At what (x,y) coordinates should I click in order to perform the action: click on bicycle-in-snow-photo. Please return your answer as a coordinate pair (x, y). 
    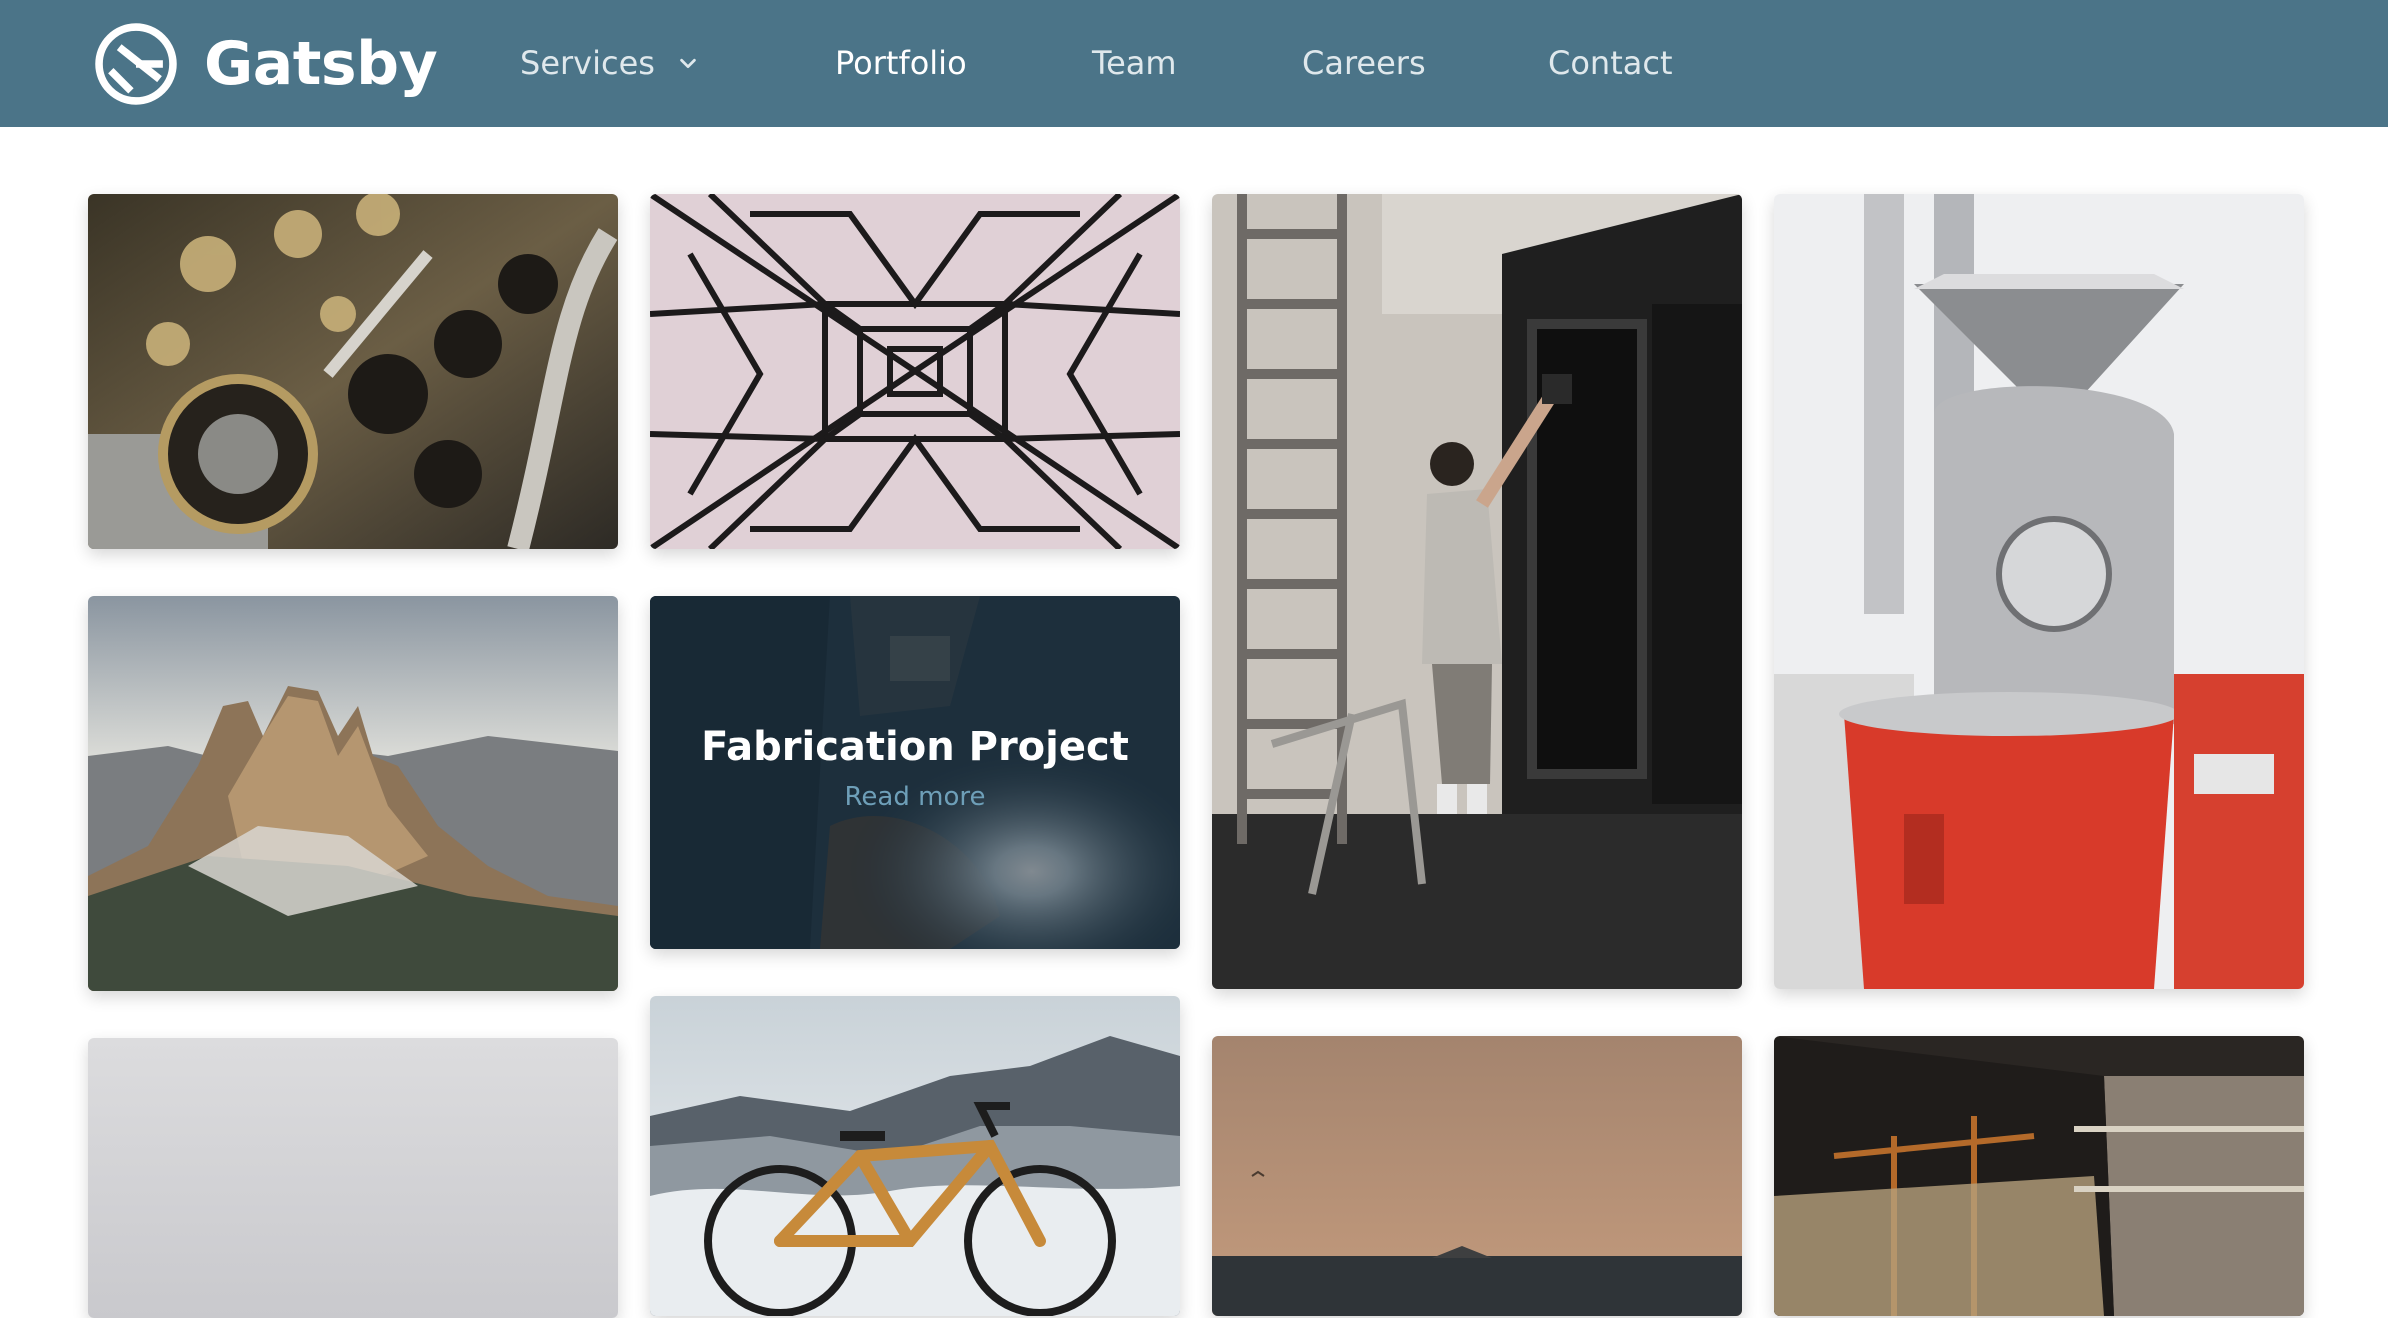
    Looking at the image, I should click on (915, 1156).